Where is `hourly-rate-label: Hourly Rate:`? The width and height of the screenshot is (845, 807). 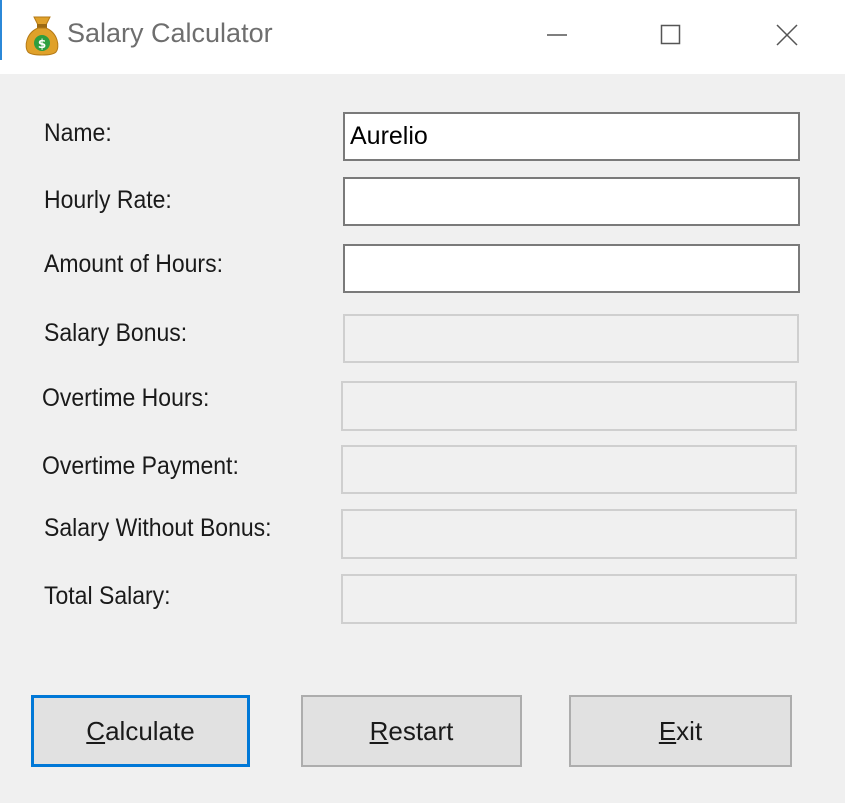 hourly-rate-label: Hourly Rate: is located at coordinates (108, 200).